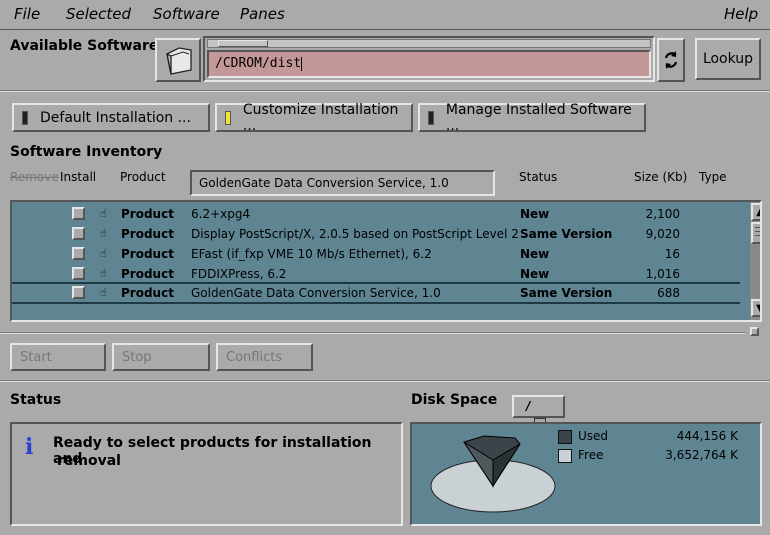 The image size is (770, 535). What do you see at coordinates (186, 14) in the screenshot?
I see `menu-software: Software` at bounding box center [186, 14].